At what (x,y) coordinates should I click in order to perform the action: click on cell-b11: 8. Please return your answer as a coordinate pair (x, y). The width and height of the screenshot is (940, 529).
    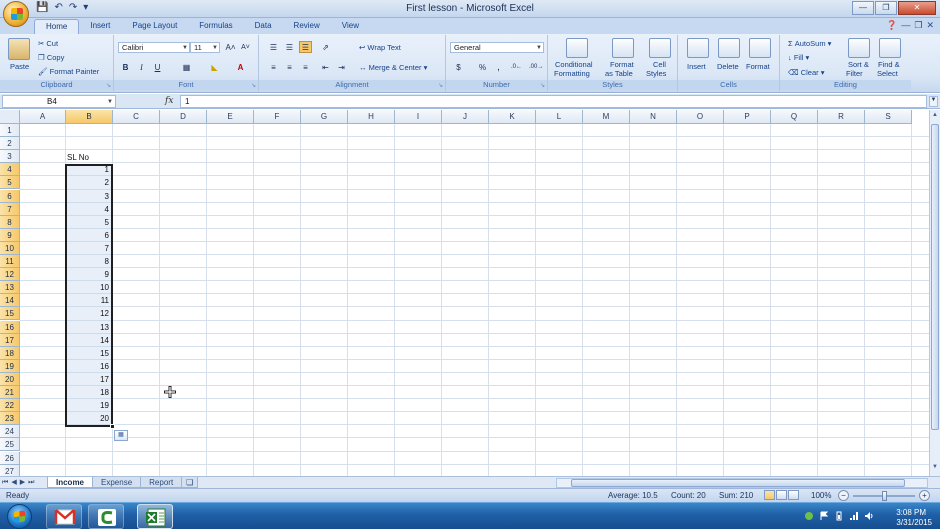
    Looking at the image, I should click on (89, 261).